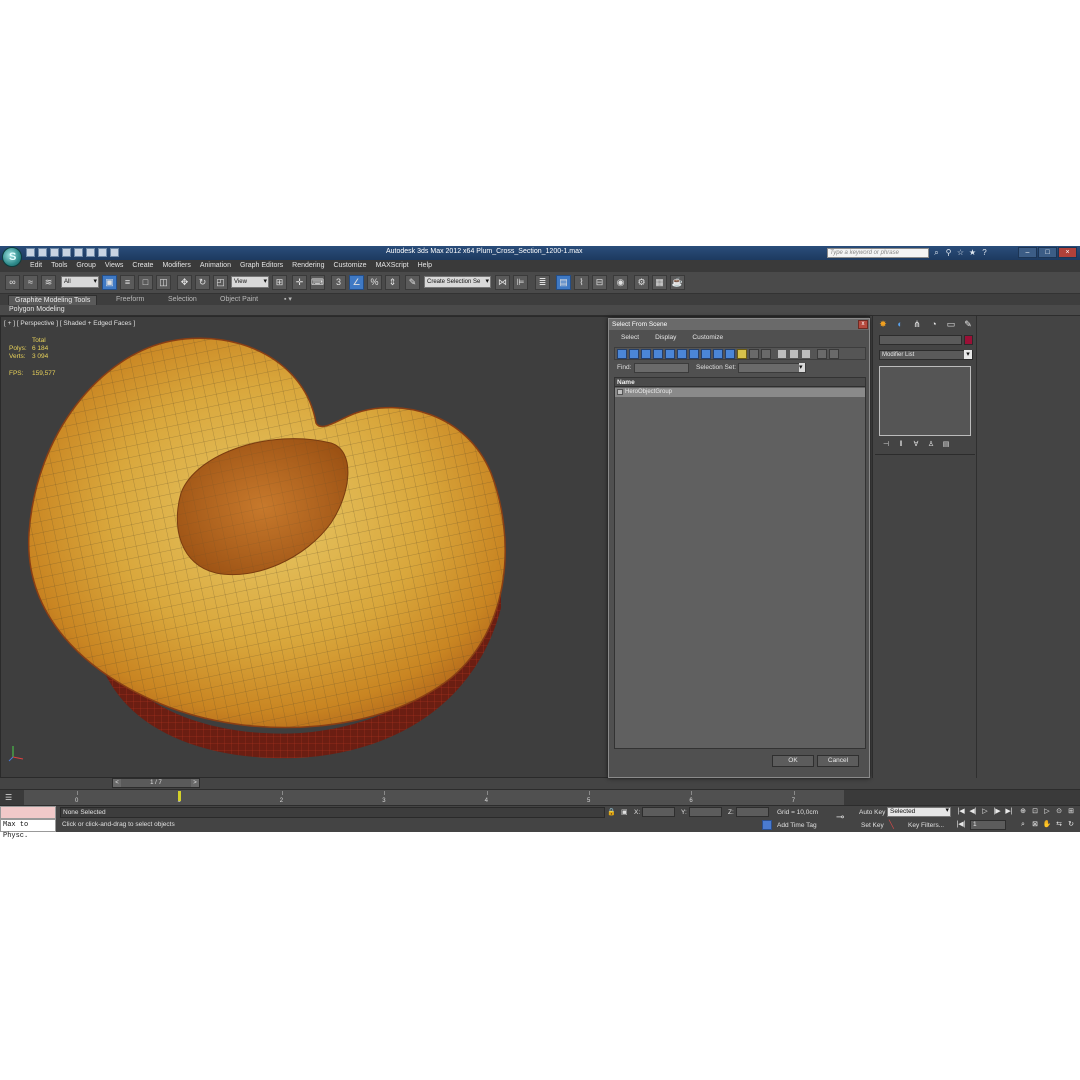 The width and height of the screenshot is (1080, 1080). Describe the element at coordinates (988, 825) in the screenshot. I see `current-frame-field: 1` at that location.